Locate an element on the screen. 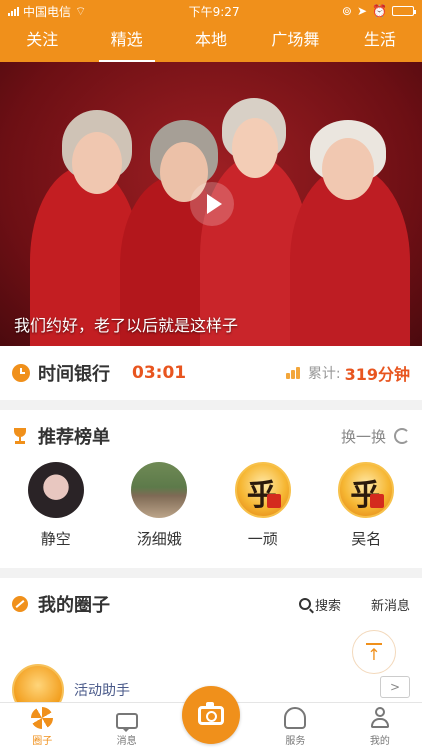  trophy-icon is located at coordinates (20, 436).